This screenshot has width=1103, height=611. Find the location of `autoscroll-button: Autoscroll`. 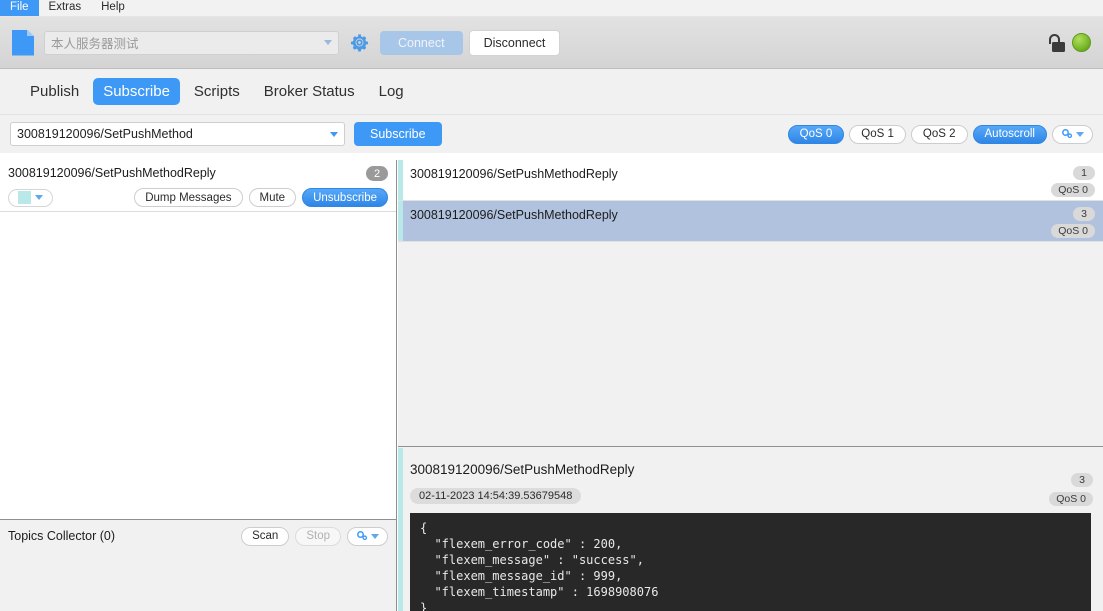

autoscroll-button: Autoscroll is located at coordinates (1009, 134).